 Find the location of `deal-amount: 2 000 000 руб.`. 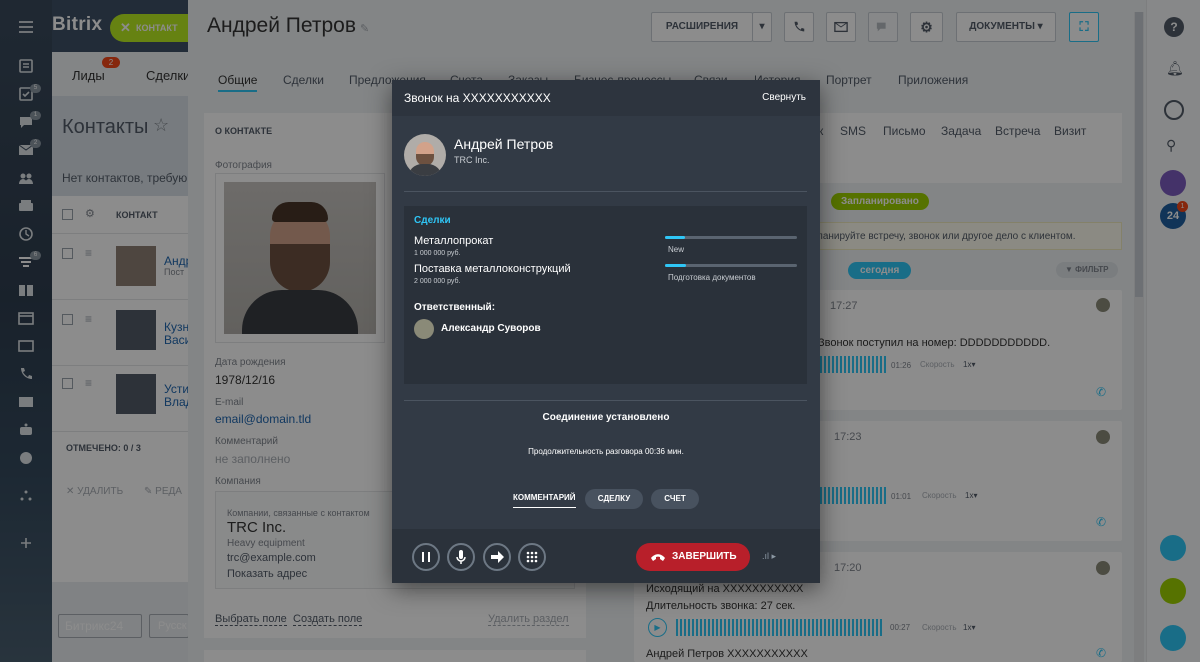

deal-amount: 2 000 000 руб. is located at coordinates (437, 281).